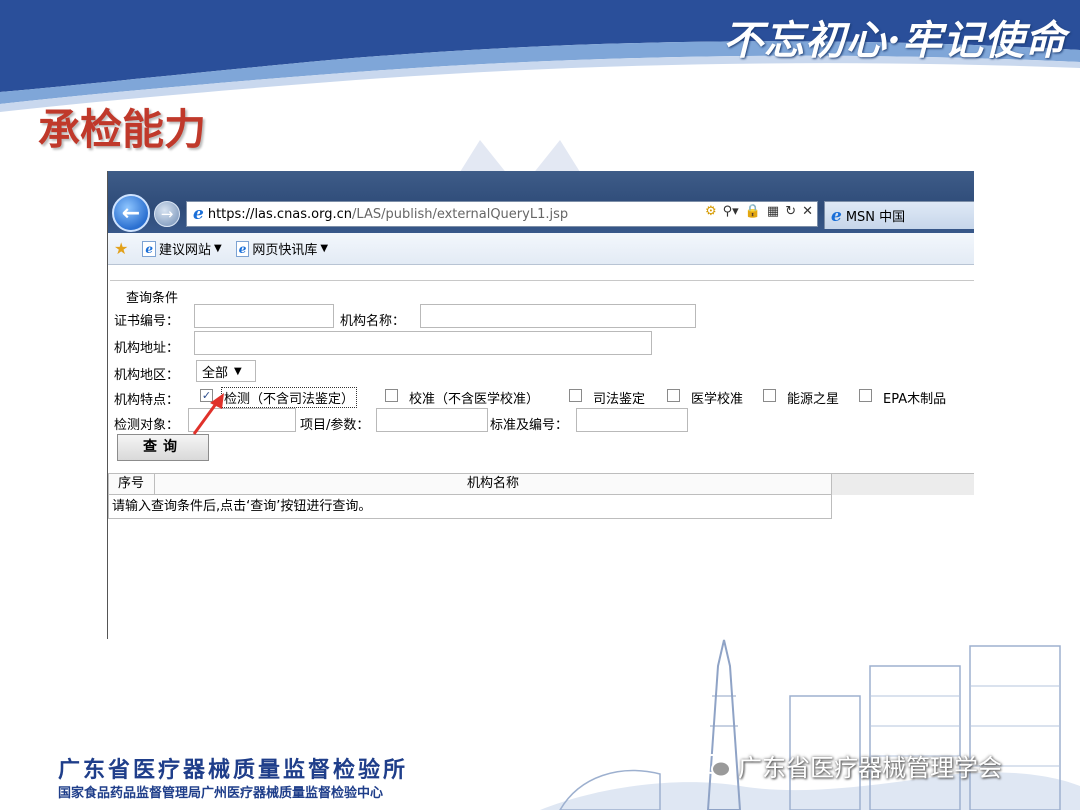  Describe the element at coordinates (673, 395) in the screenshot. I see `feature-checkbox-medical` at that location.